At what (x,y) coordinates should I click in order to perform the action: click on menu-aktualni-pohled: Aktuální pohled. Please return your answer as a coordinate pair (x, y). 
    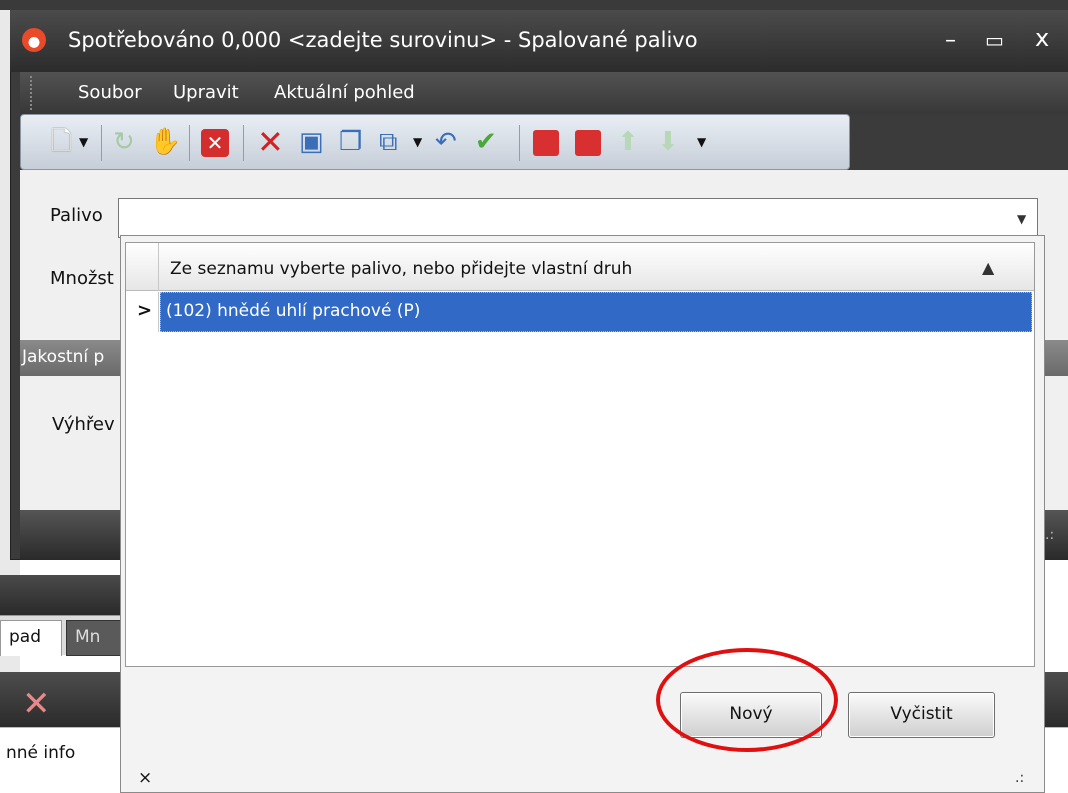
    Looking at the image, I should click on (344, 92).